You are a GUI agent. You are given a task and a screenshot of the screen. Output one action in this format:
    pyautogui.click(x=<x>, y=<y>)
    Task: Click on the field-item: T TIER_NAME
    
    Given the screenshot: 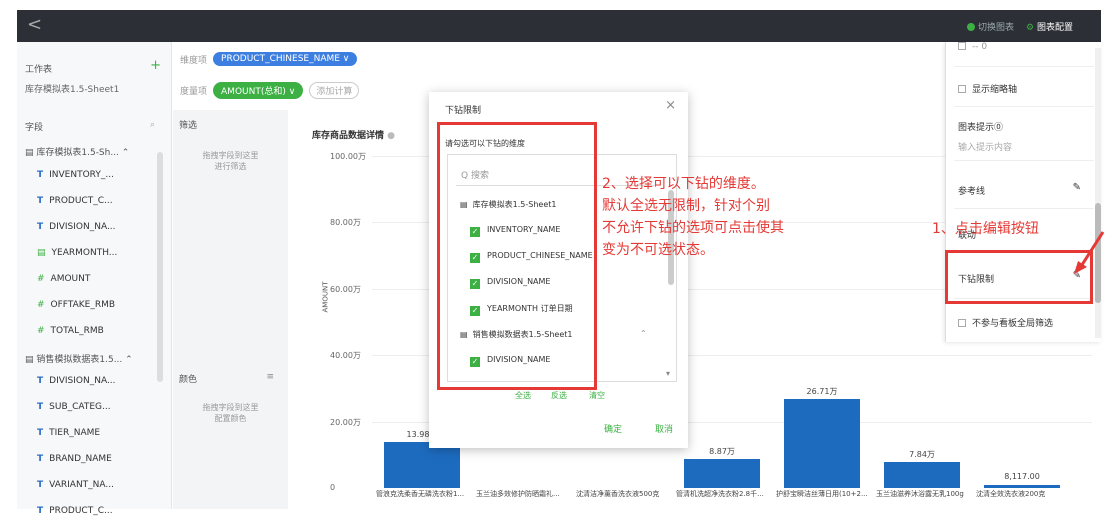 What is the action you would take?
    pyautogui.click(x=68, y=433)
    